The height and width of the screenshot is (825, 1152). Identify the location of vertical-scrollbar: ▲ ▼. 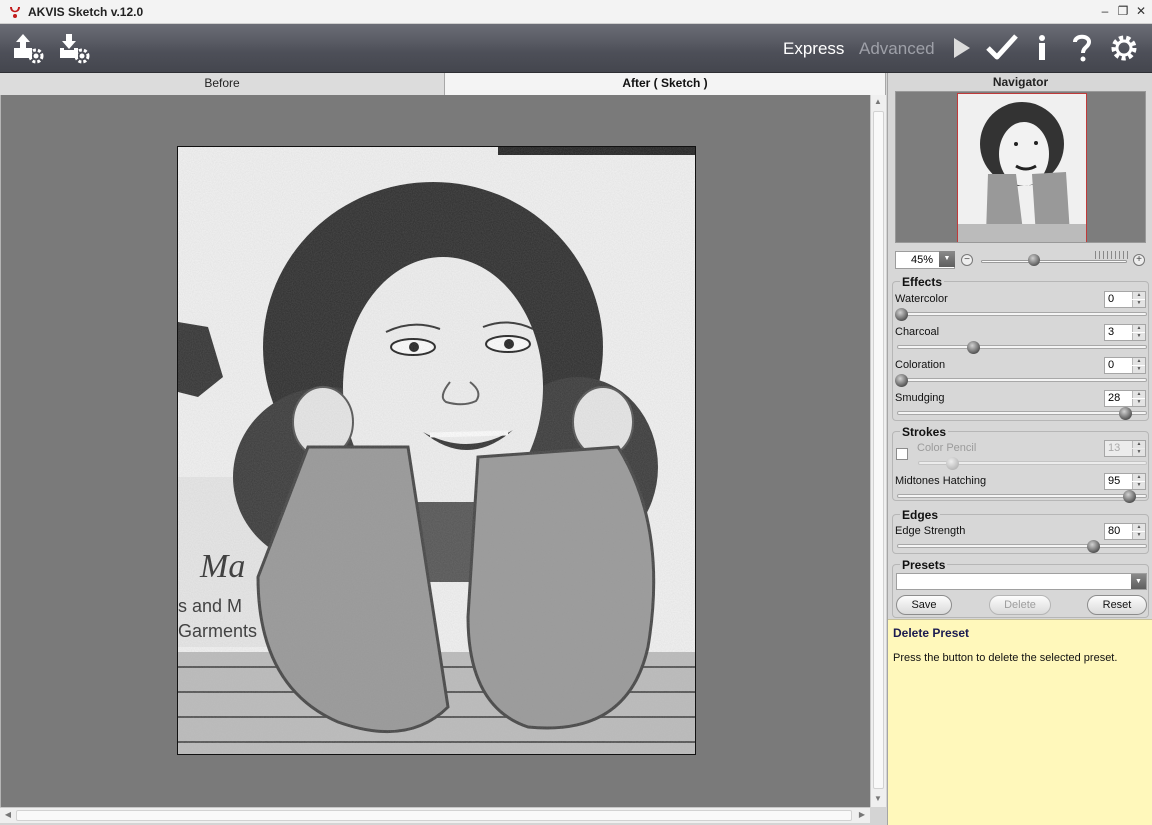
(878, 451).